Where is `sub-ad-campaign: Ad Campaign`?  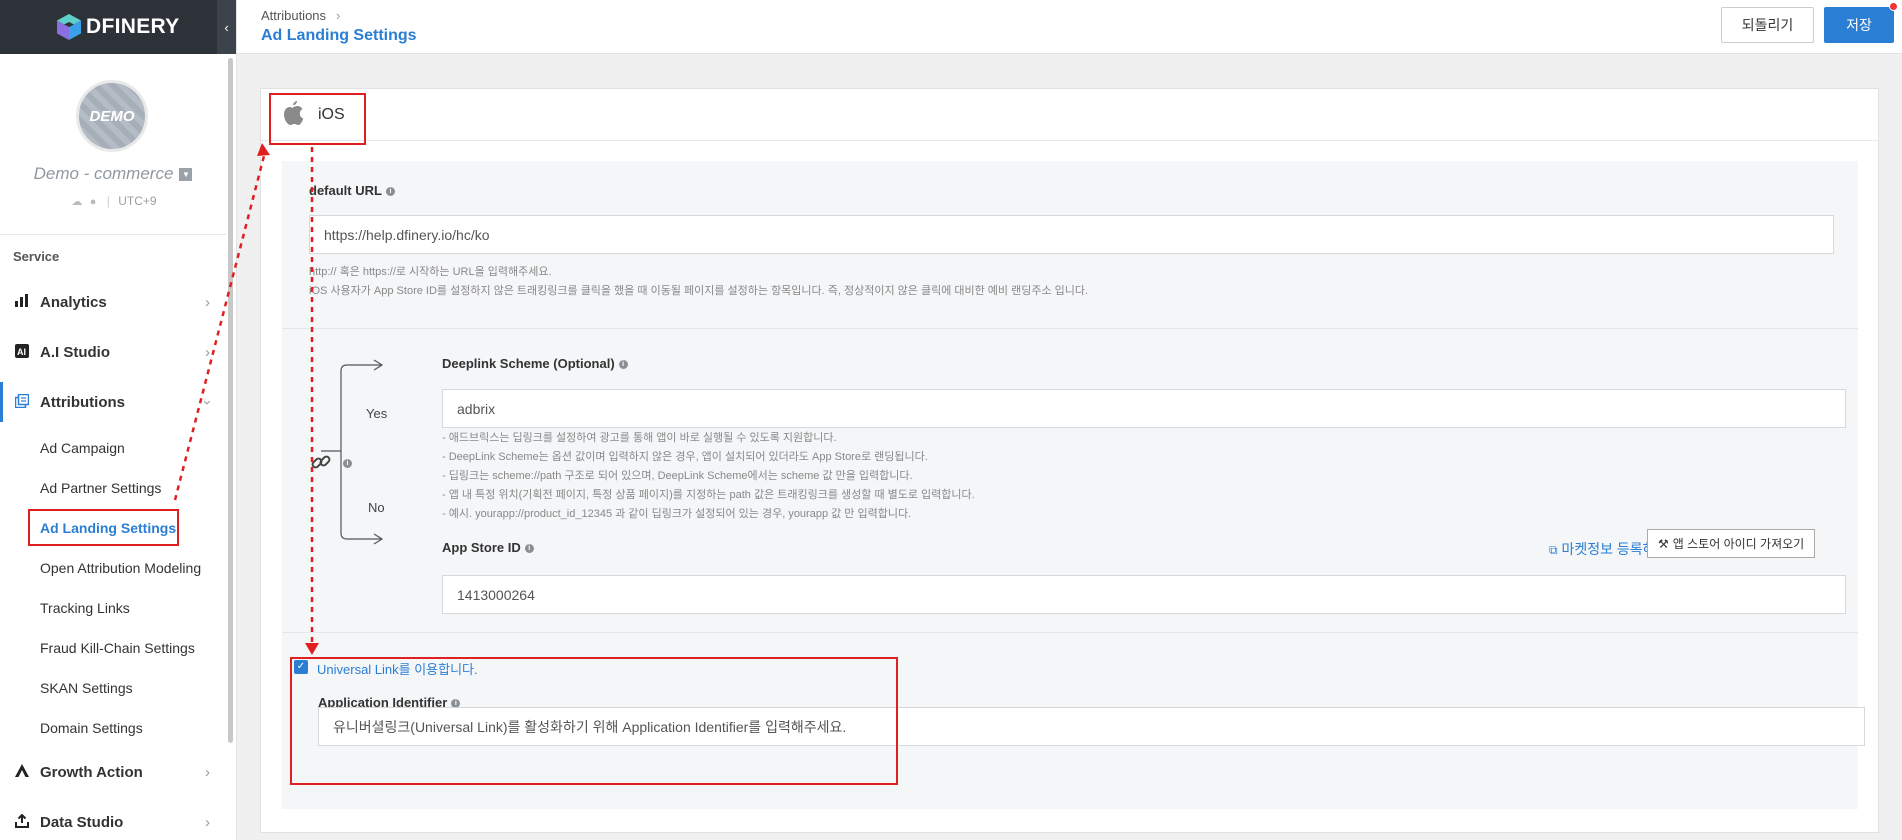 sub-ad-campaign: Ad Campaign is located at coordinates (82, 448).